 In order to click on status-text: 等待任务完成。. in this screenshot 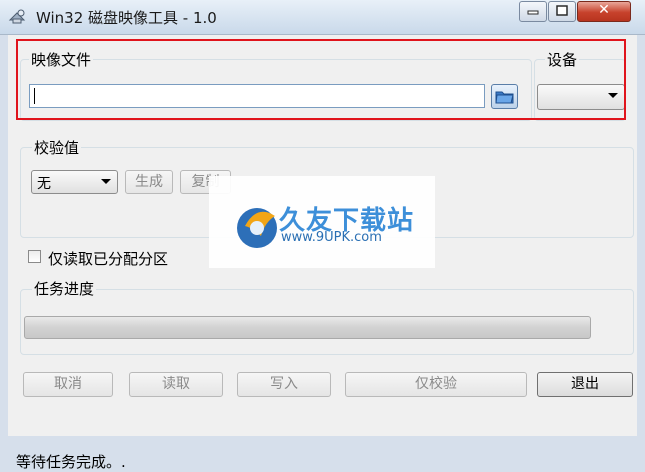, I will do `click(71, 462)`.